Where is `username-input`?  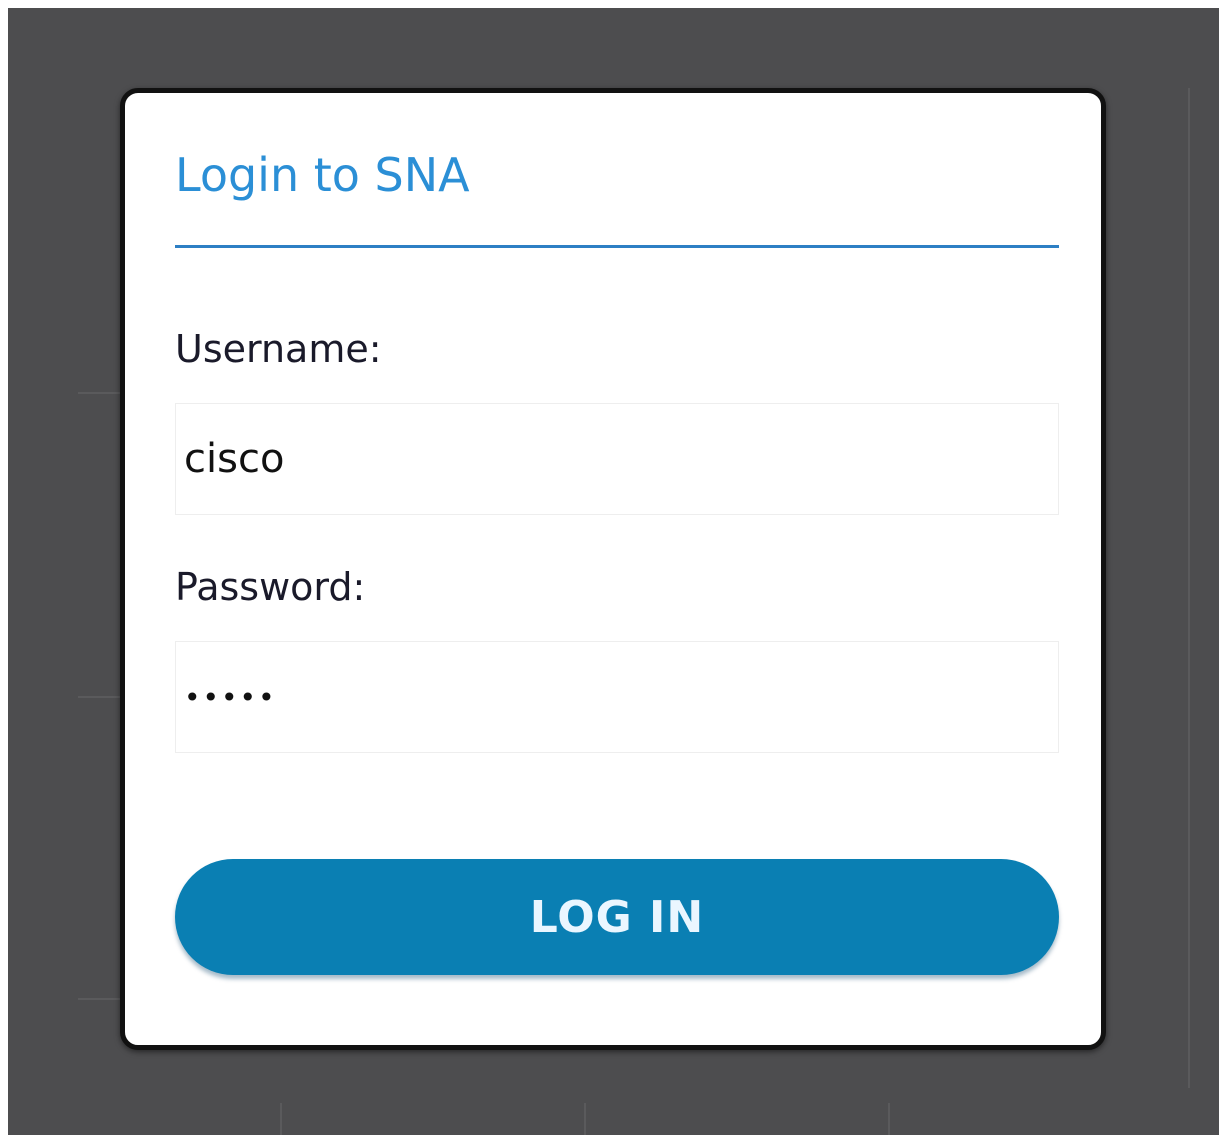
username-input is located at coordinates (617, 459).